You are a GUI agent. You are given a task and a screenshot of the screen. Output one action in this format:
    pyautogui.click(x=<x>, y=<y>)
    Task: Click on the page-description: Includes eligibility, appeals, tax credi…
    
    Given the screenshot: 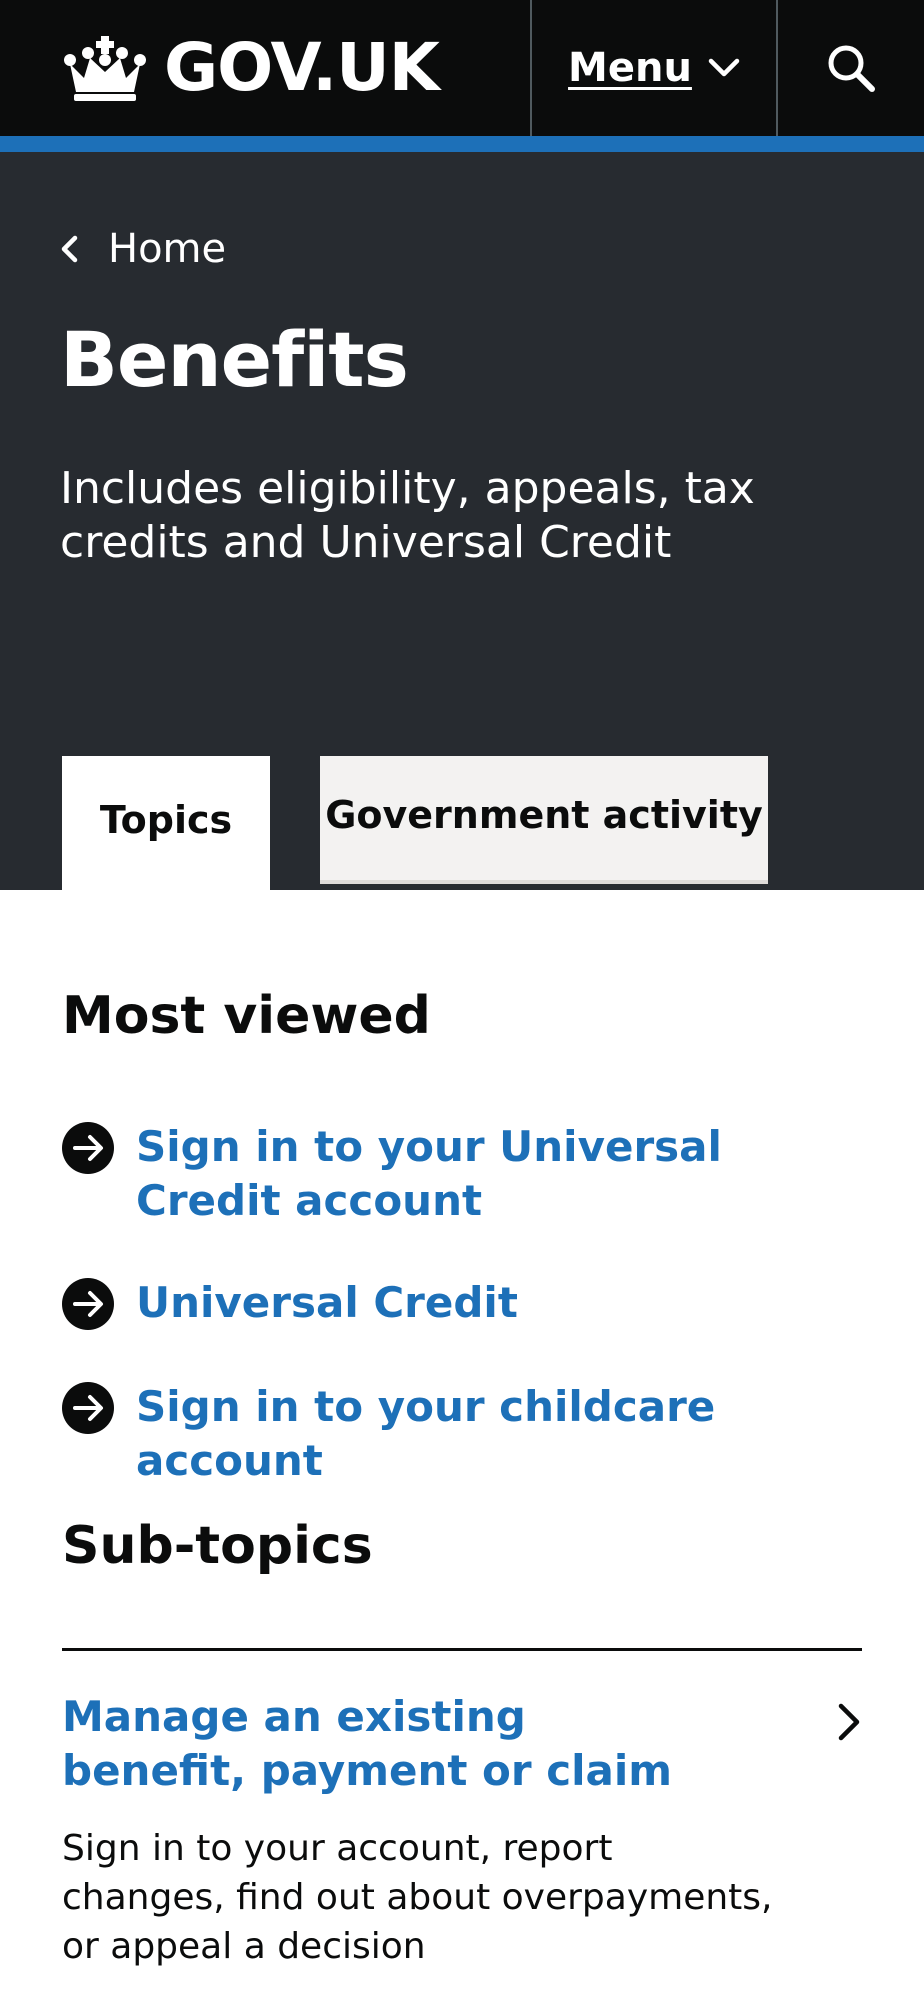 What is the action you would take?
    pyautogui.click(x=407, y=515)
    